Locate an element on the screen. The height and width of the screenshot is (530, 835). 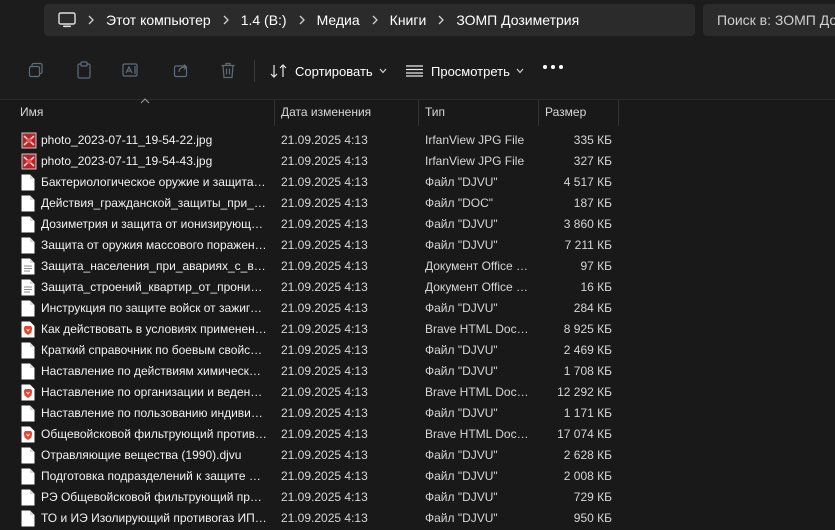
file-name: photo_2023-07-11_19-54-22.jpg is located at coordinates (127, 140).